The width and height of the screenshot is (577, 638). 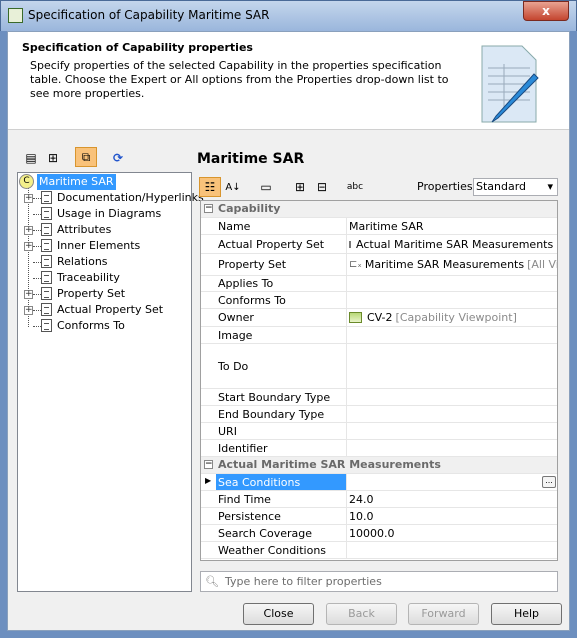 I want to click on property-row: Search Coverage 10000.0, so click(x=379, y=533).